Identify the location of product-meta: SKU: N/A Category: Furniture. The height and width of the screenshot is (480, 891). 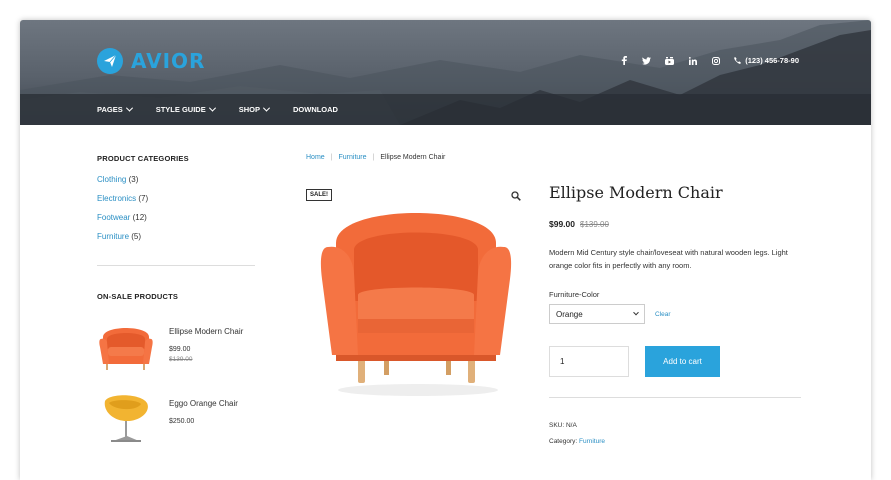
(675, 434).